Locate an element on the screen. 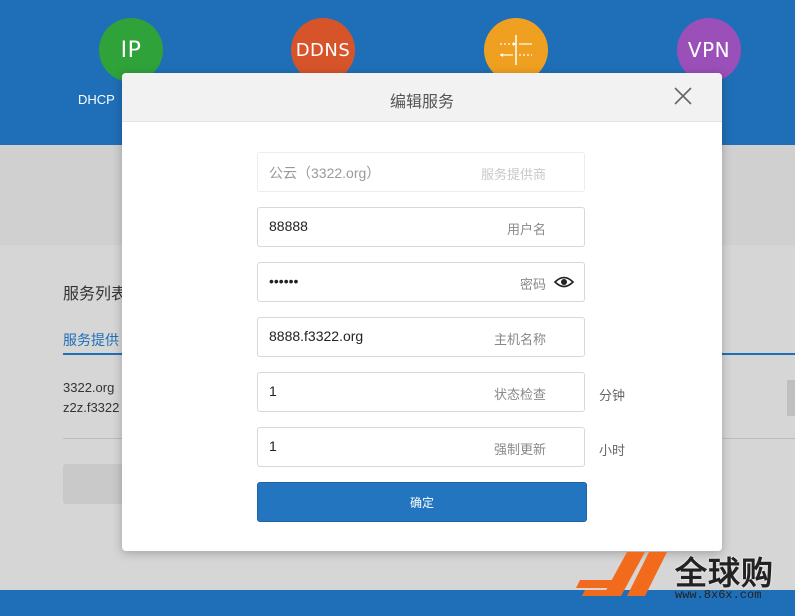 The height and width of the screenshot is (616, 795). ddns-nav-label: DDNS is located at coordinates (323, 50).